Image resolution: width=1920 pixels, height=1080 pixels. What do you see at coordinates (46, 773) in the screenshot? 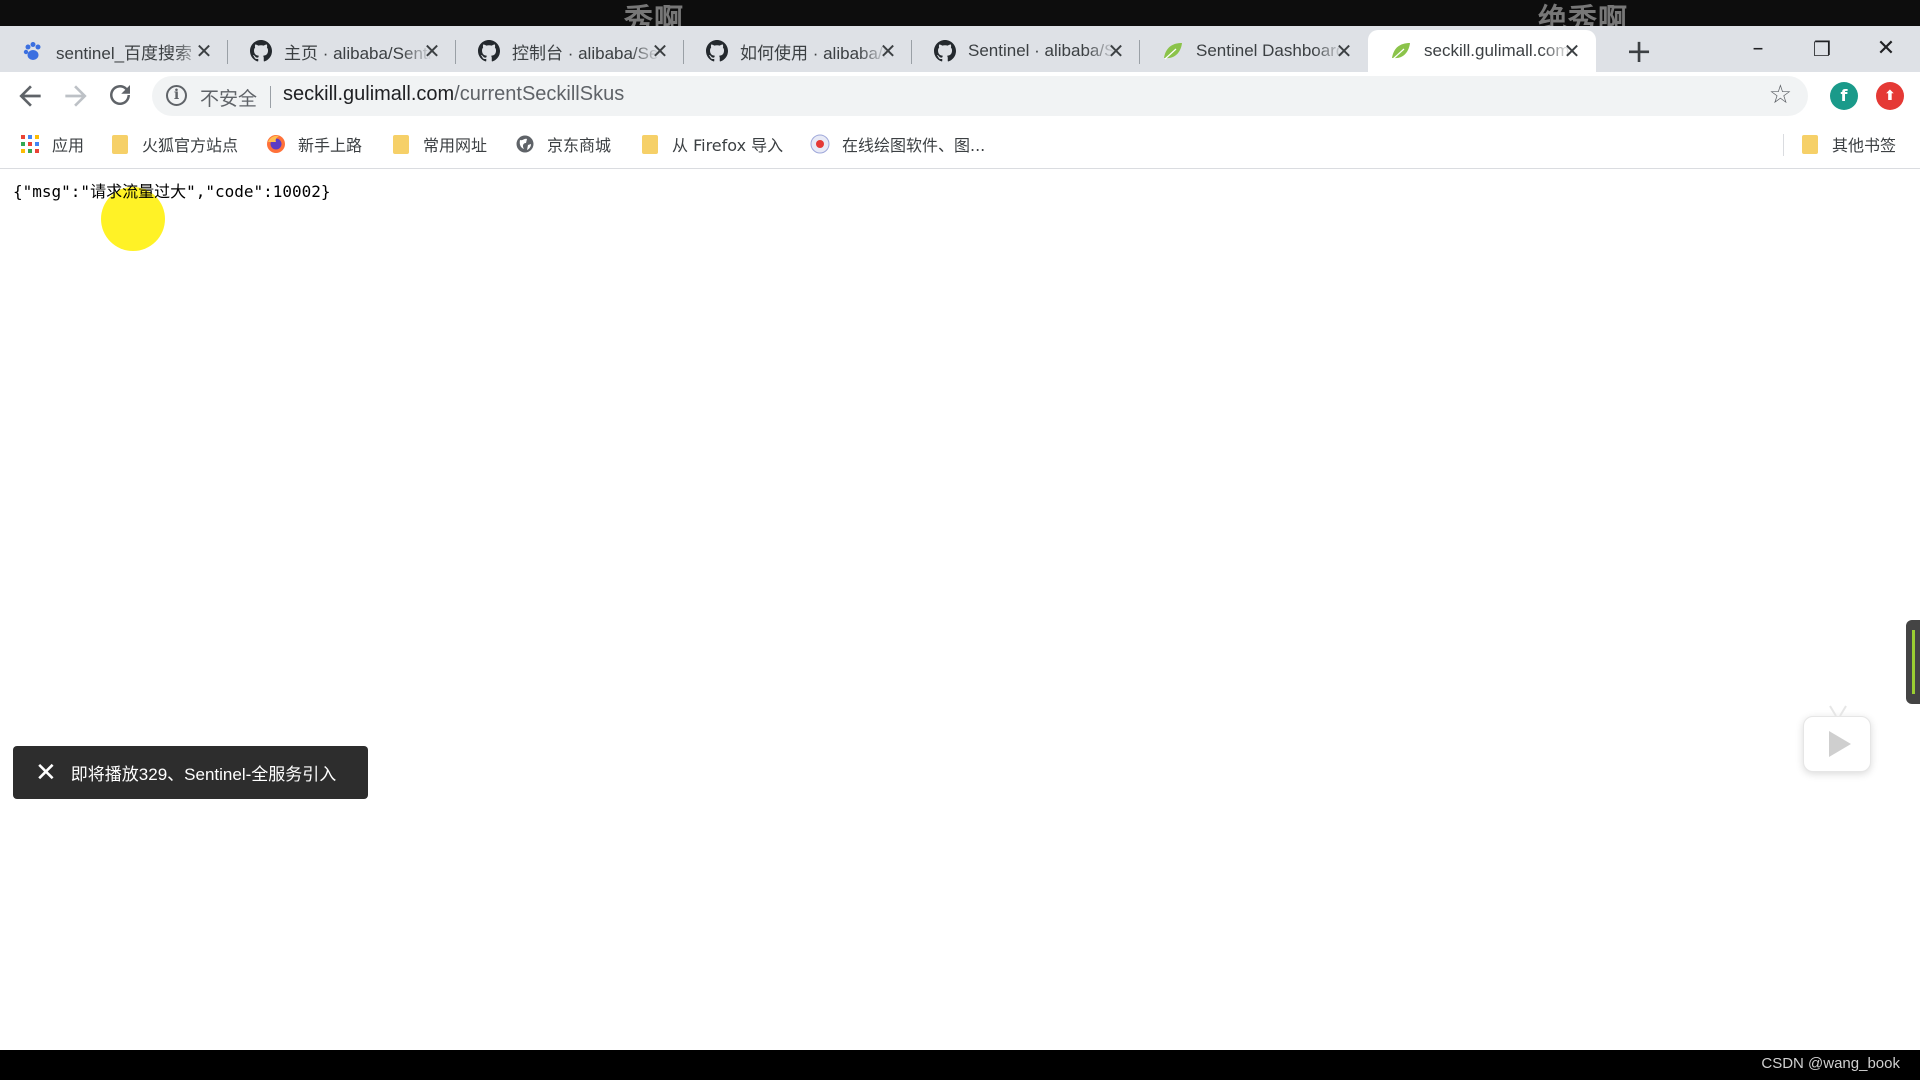
I see `close-icon: ✕` at bounding box center [46, 773].